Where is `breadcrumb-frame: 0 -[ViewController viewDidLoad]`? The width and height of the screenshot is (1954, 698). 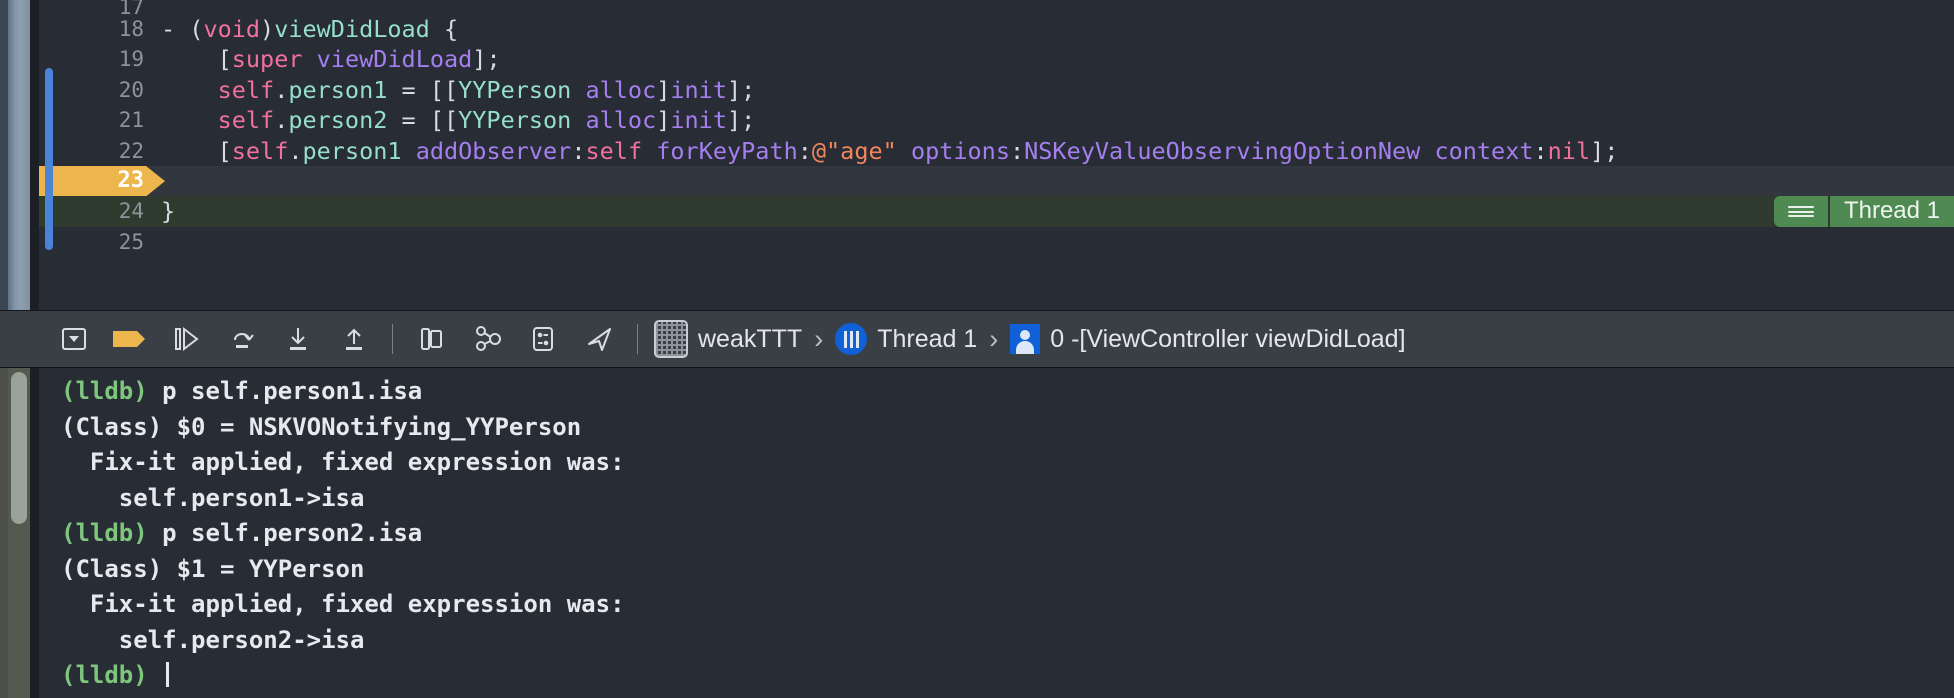
breadcrumb-frame: 0 -[ViewController viewDidLoad] is located at coordinates (1208, 339).